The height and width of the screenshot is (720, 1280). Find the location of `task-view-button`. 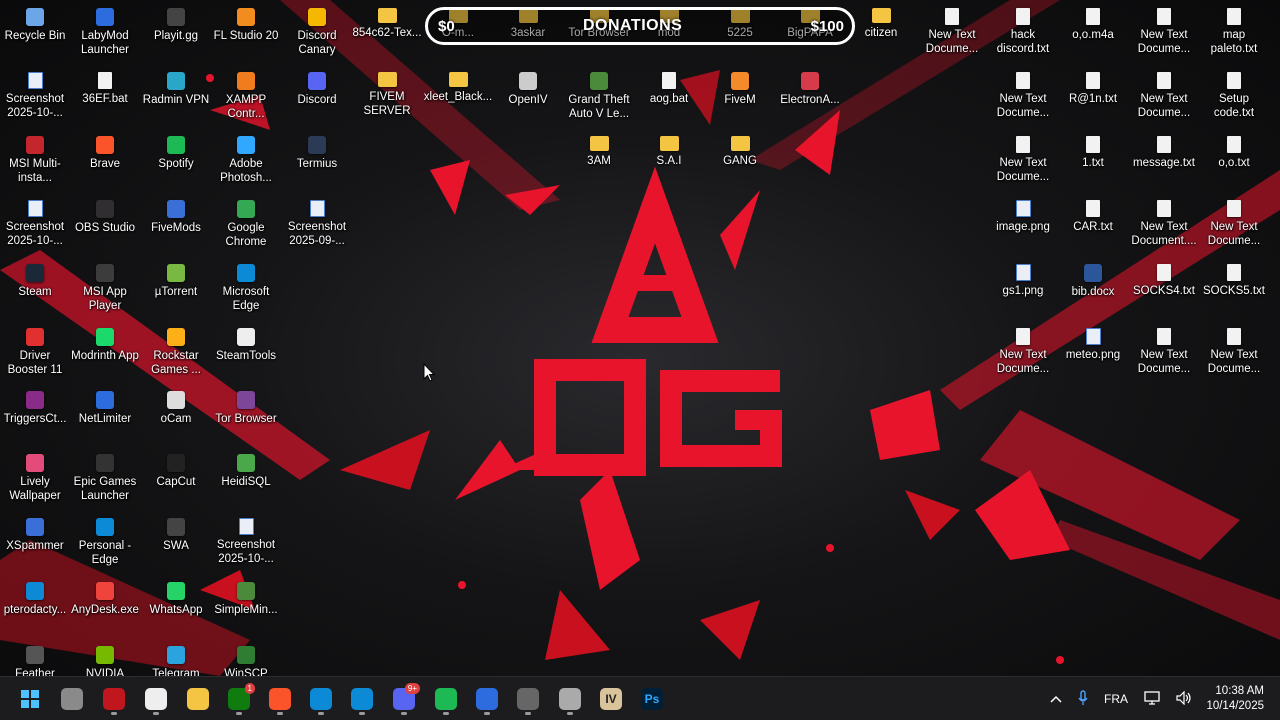

task-view-button is located at coordinates (72, 699).